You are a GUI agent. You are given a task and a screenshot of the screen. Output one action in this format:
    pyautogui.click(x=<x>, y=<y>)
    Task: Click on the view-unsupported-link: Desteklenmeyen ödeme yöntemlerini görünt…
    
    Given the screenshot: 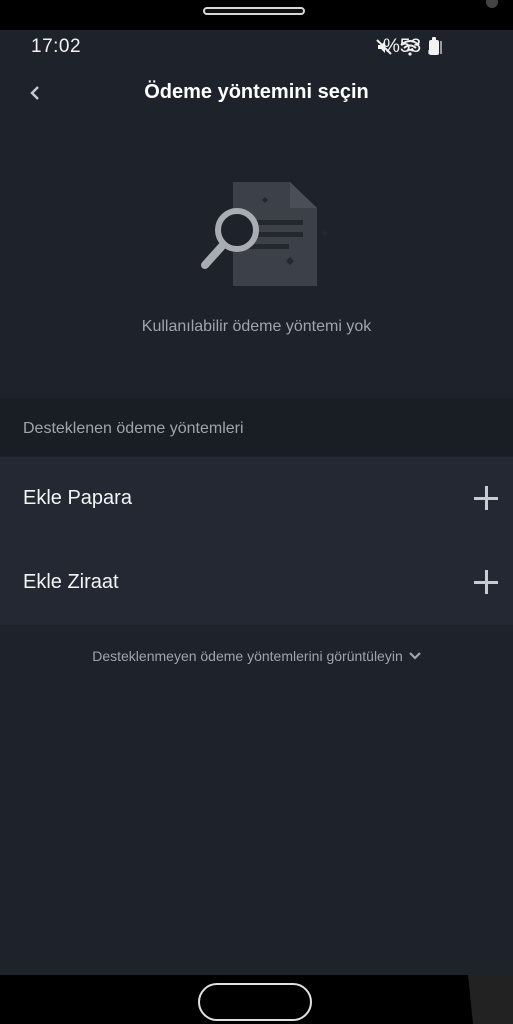 What is the action you would take?
    pyautogui.click(x=256, y=656)
    